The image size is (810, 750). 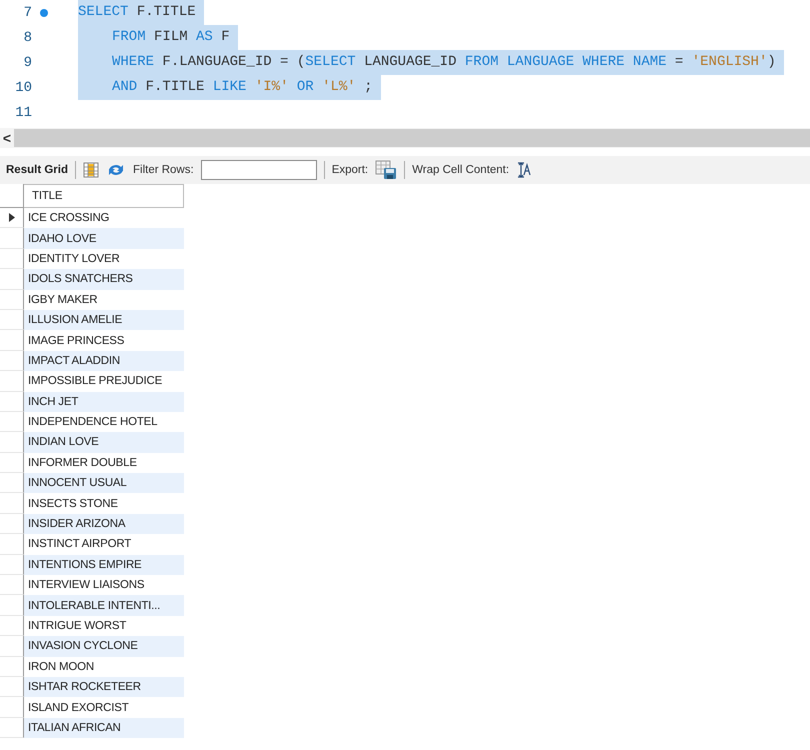 I want to click on table-cell: ITALIAN AFRICAN, so click(x=104, y=728).